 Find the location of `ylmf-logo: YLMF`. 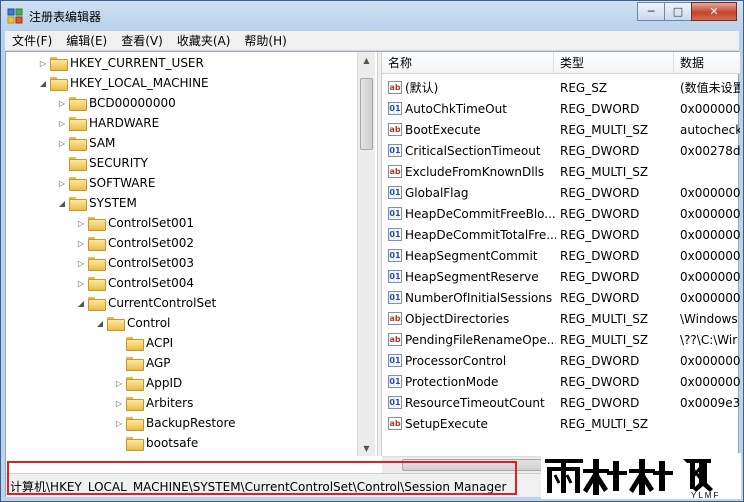

ylmf-logo: YLMF is located at coordinates (641, 476).